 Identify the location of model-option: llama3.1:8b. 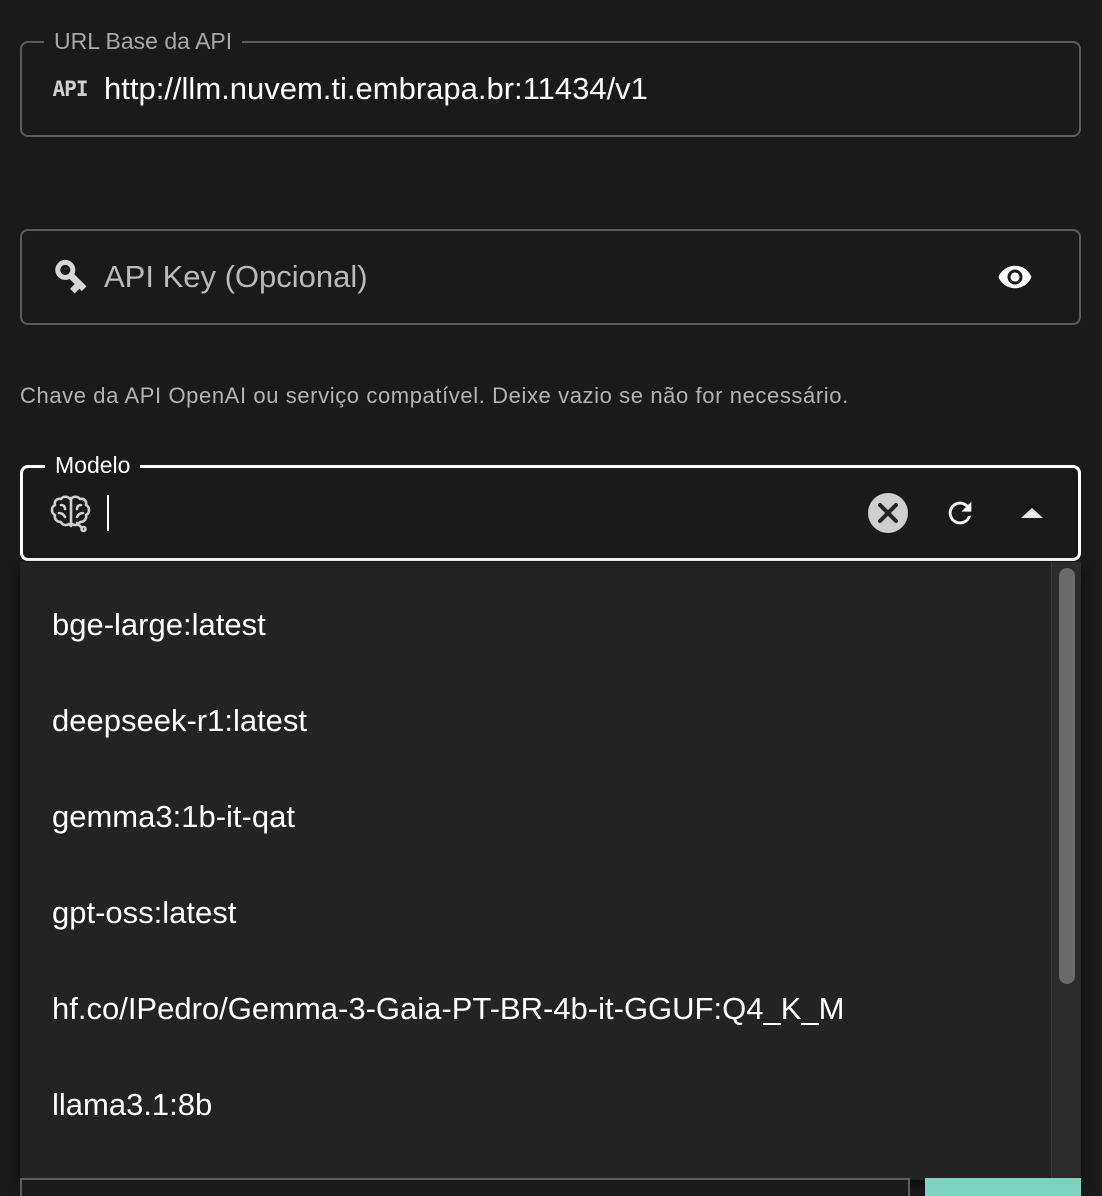
(132, 1105).